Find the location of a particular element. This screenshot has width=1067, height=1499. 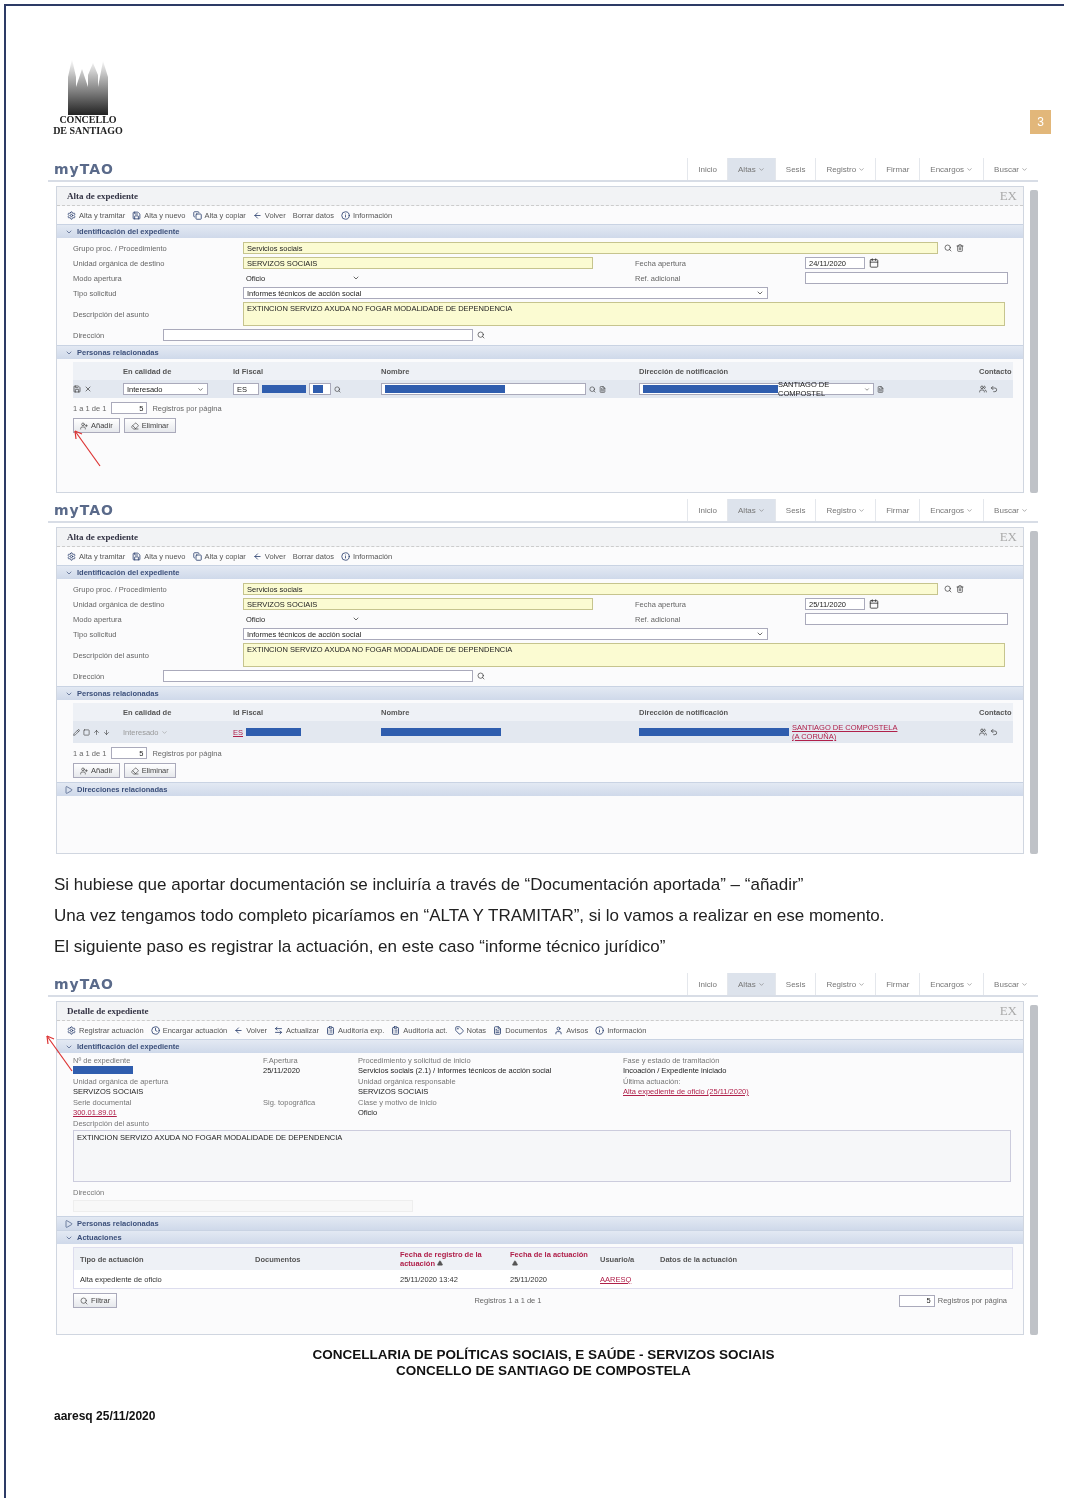

id-input is located at coordinates (320, 389).